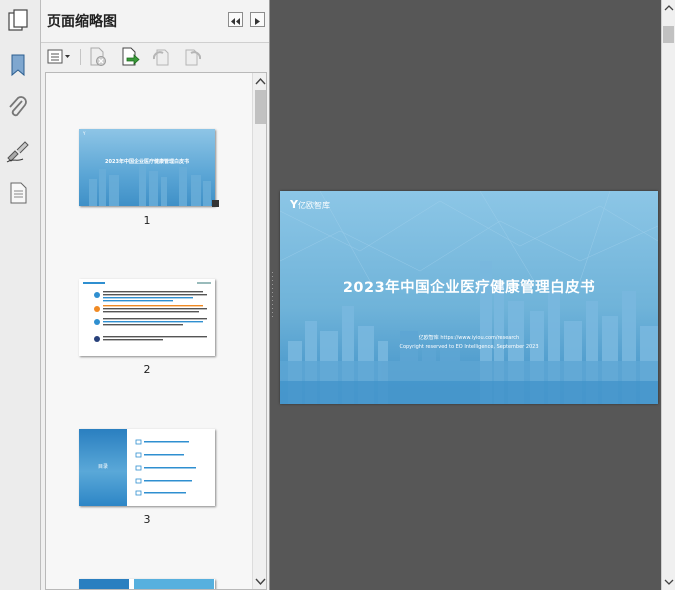 The height and width of the screenshot is (590, 675). Describe the element at coordinates (469, 338) in the screenshot. I see `document-site-line: 亿欧智库 https://www.iyiou.com/research` at that location.